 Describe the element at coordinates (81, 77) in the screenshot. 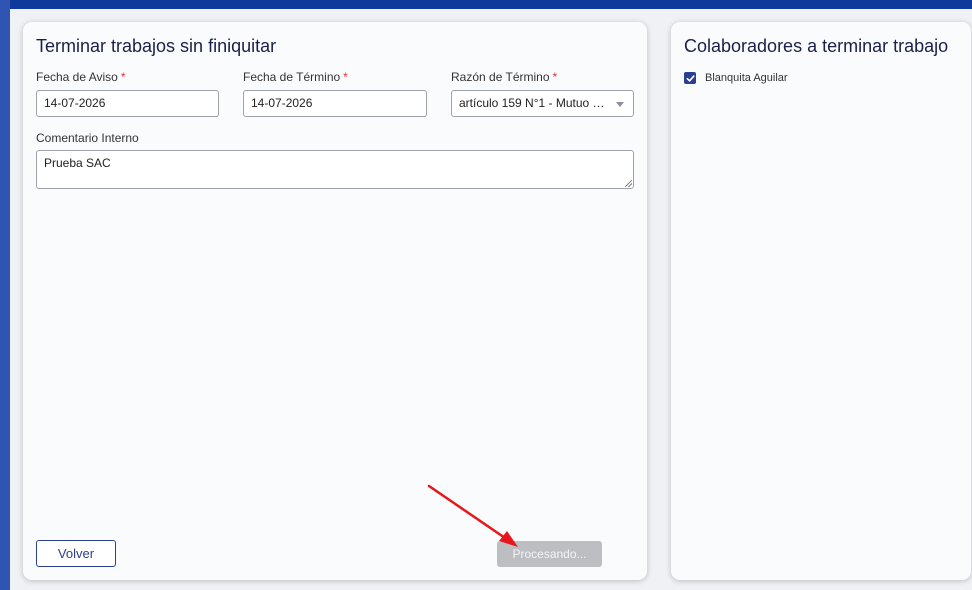

I see `fecha-aviso-label: Fecha de Aviso *` at that location.